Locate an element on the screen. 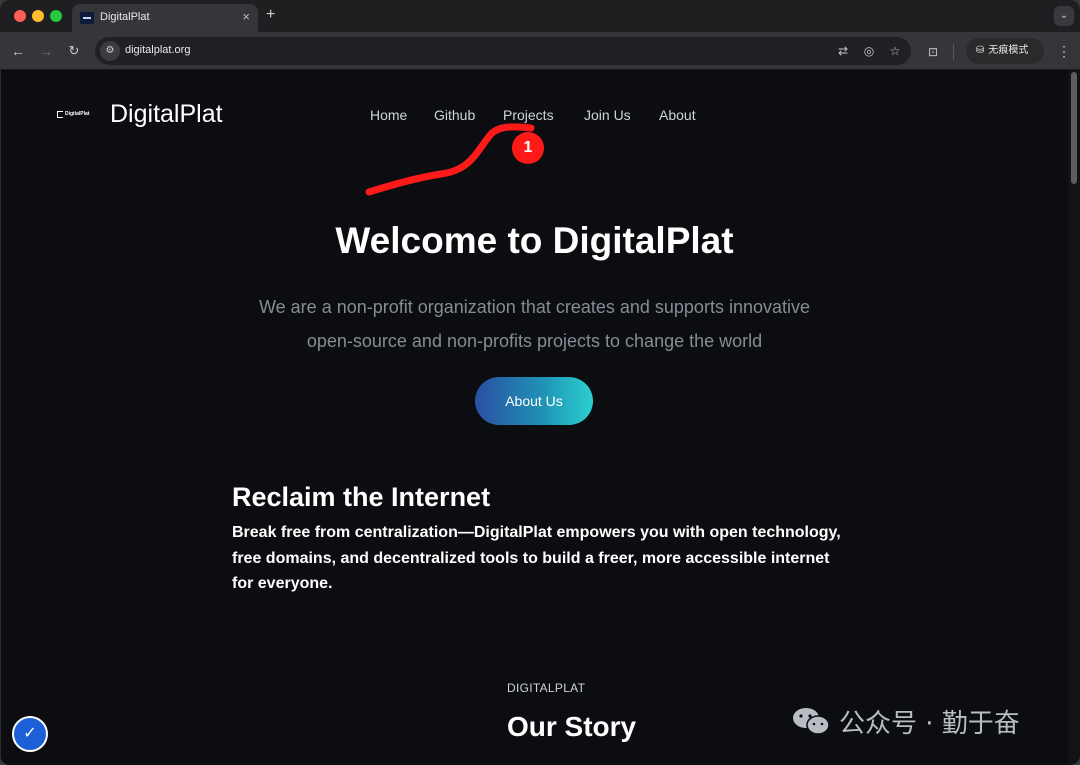  accessibility-icon: ✓ is located at coordinates (30, 733).